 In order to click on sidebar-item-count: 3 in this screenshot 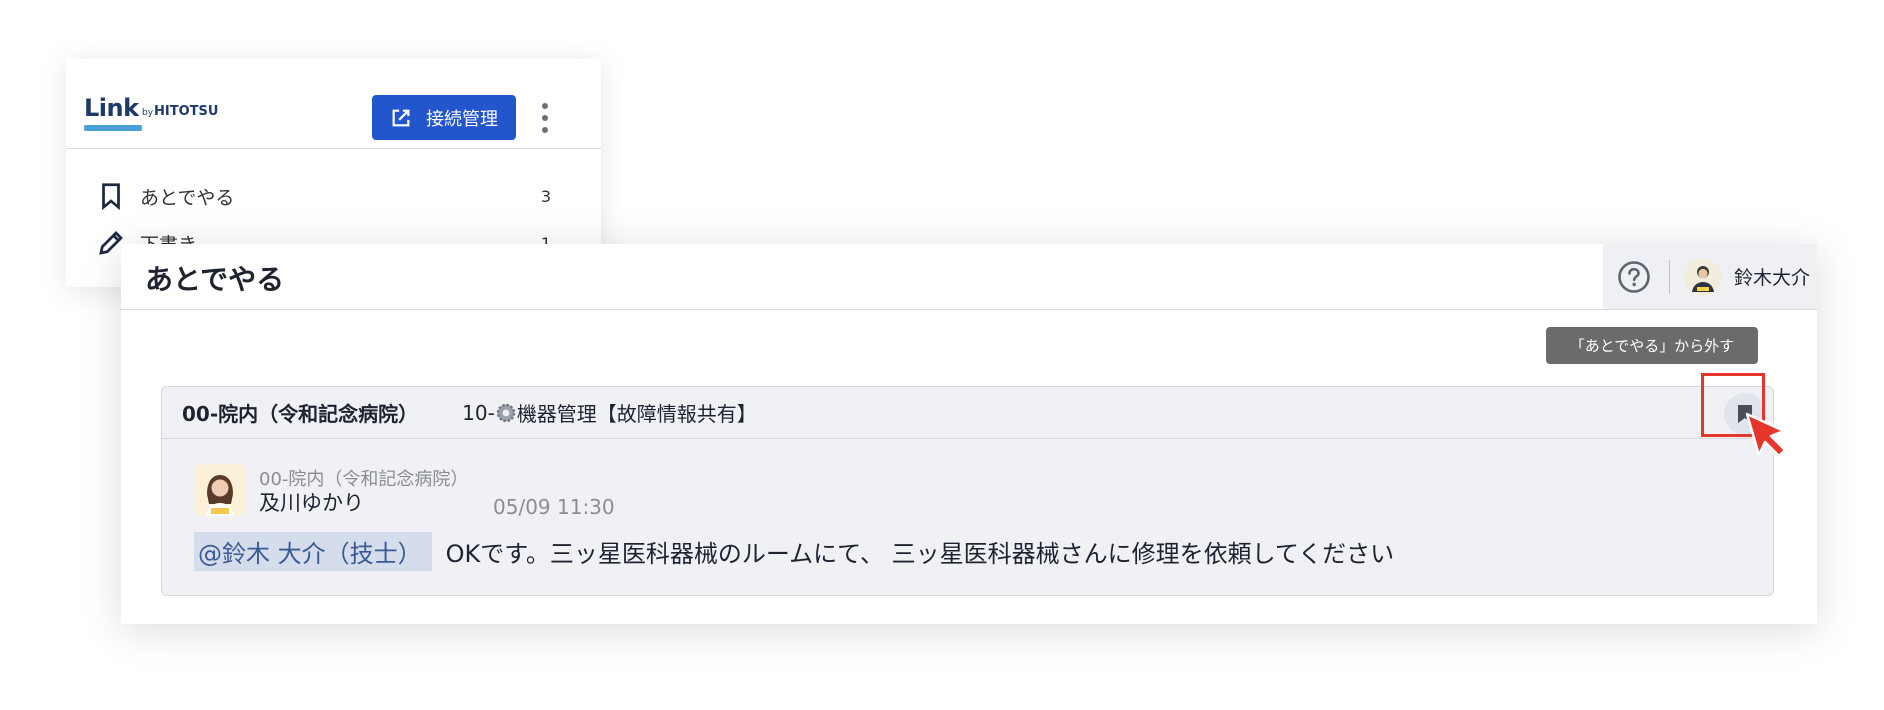, I will do `click(545, 196)`.